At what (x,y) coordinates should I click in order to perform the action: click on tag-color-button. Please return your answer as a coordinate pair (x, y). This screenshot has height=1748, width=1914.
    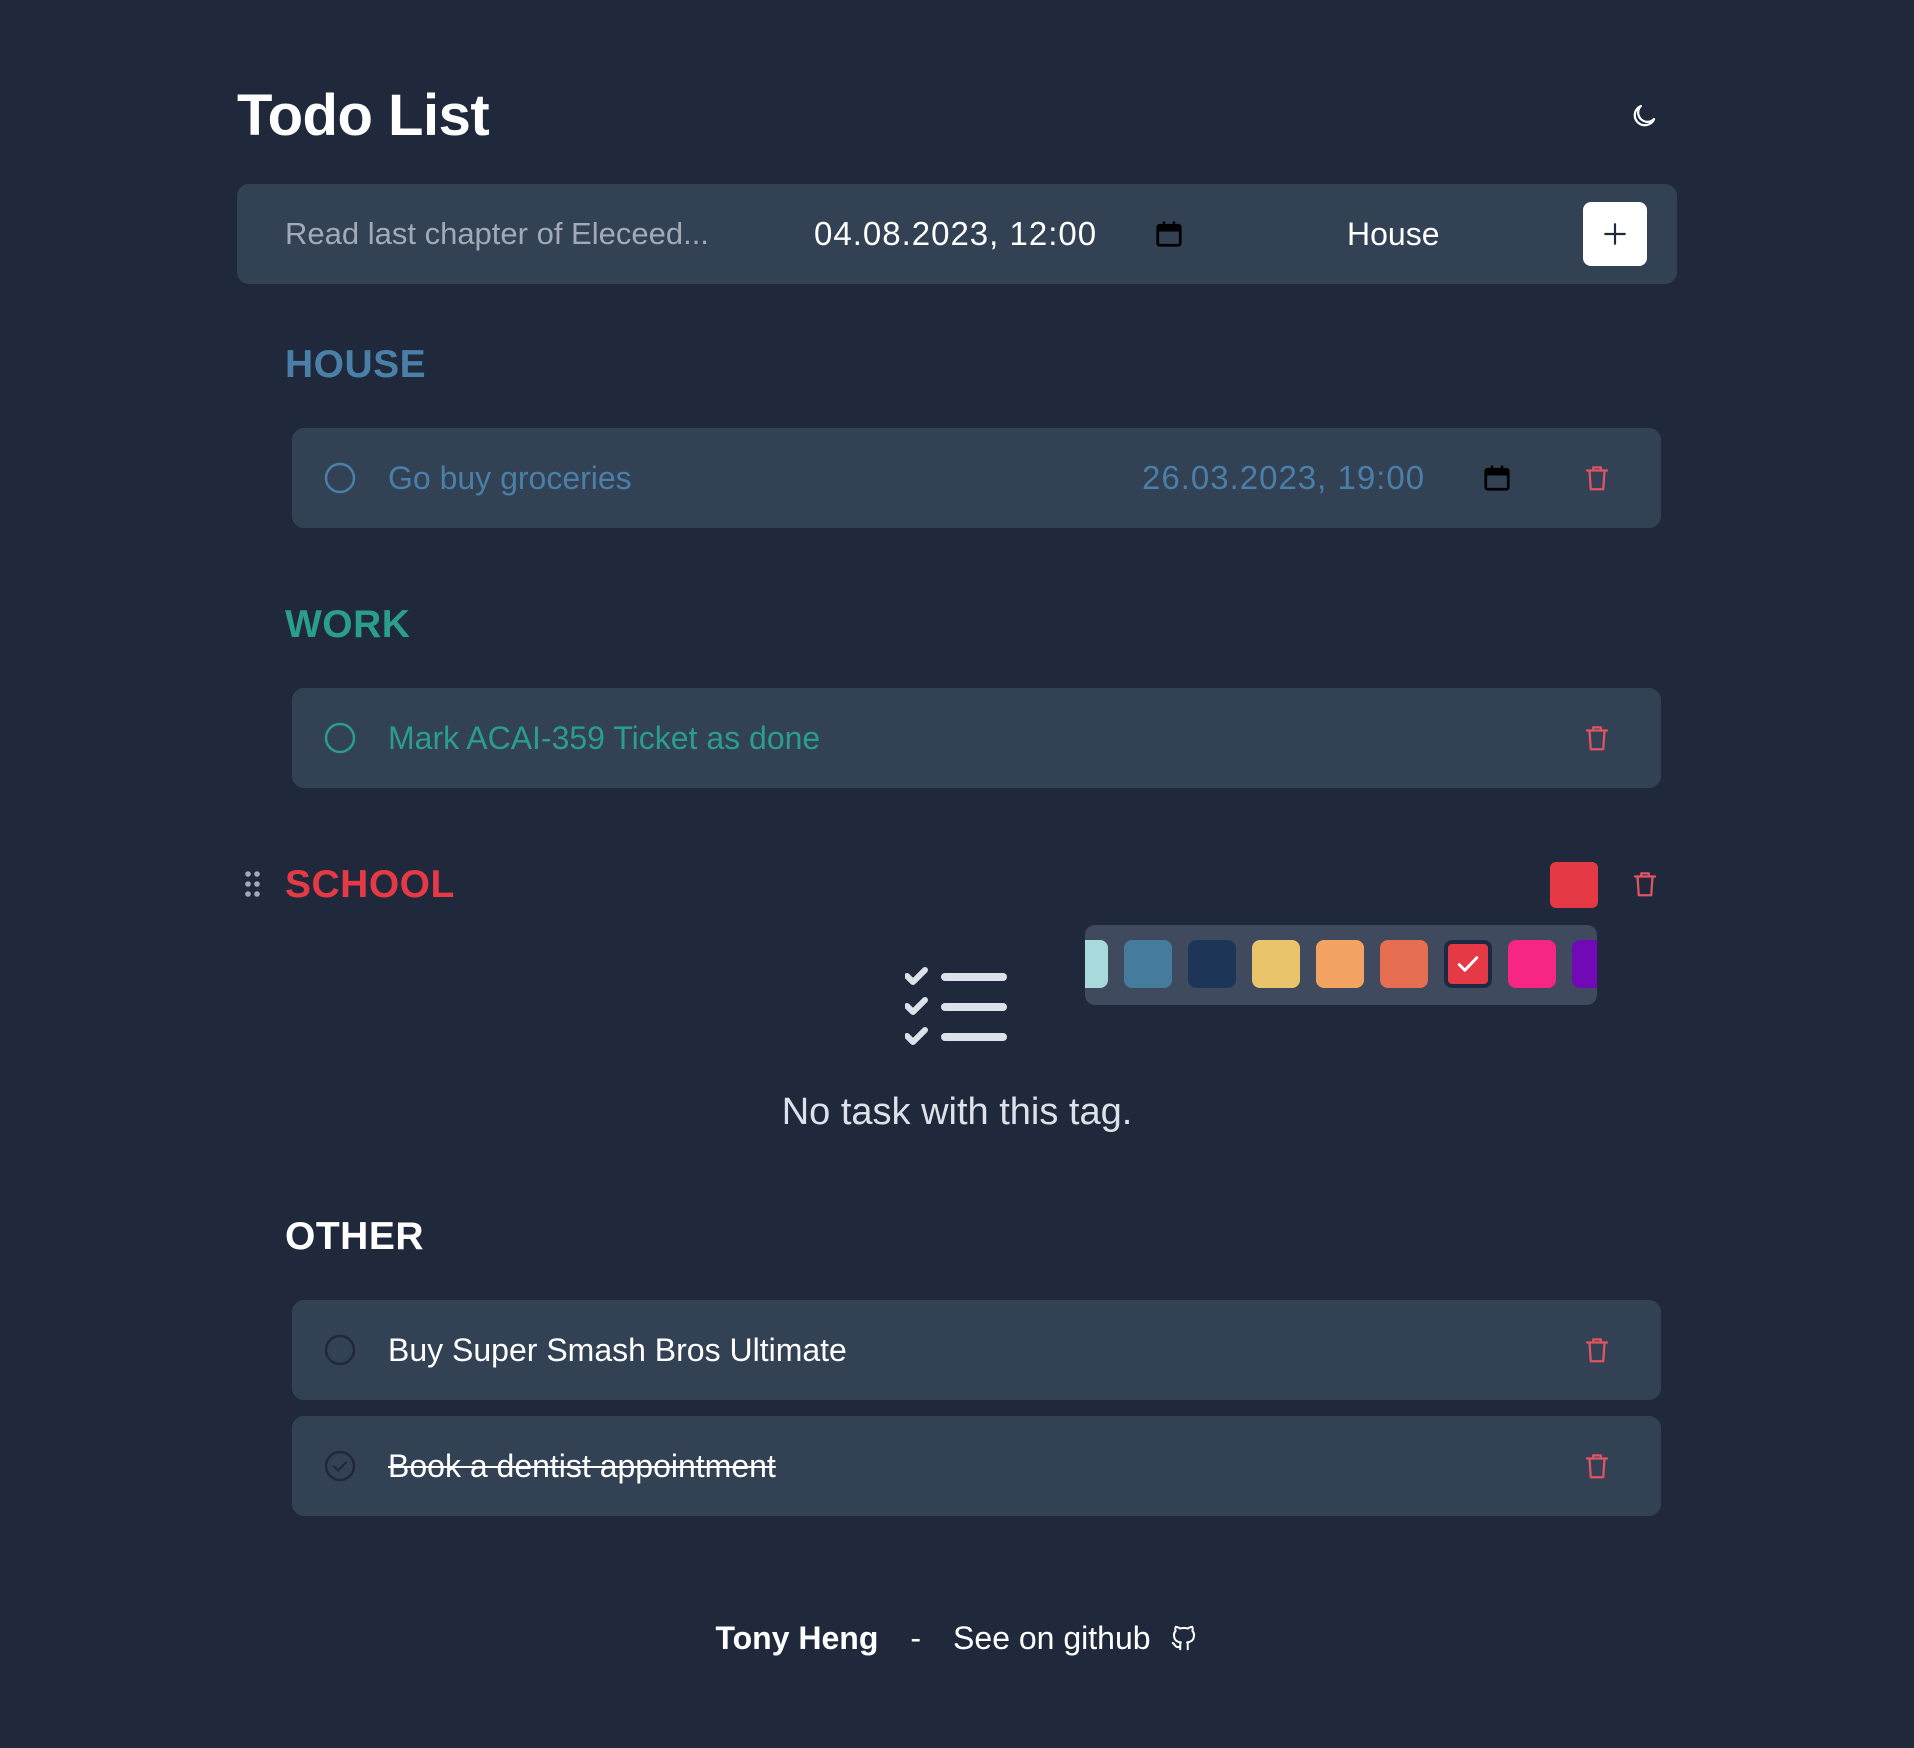
    Looking at the image, I should click on (1574, 885).